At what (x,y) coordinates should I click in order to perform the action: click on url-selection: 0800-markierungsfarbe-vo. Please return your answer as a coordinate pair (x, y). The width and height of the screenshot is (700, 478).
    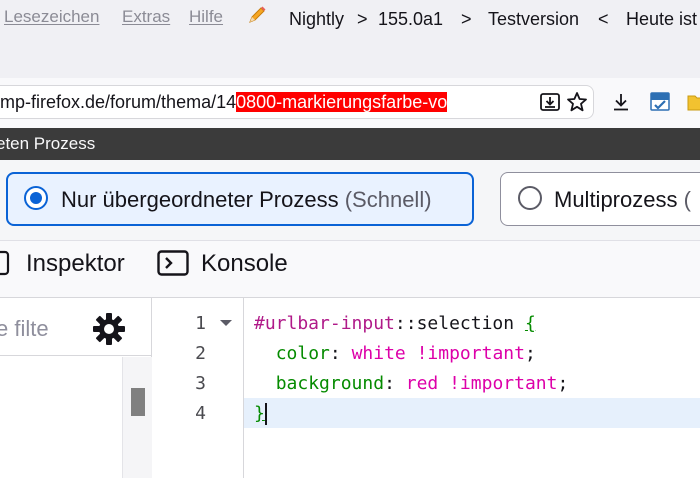
    Looking at the image, I should click on (342, 102).